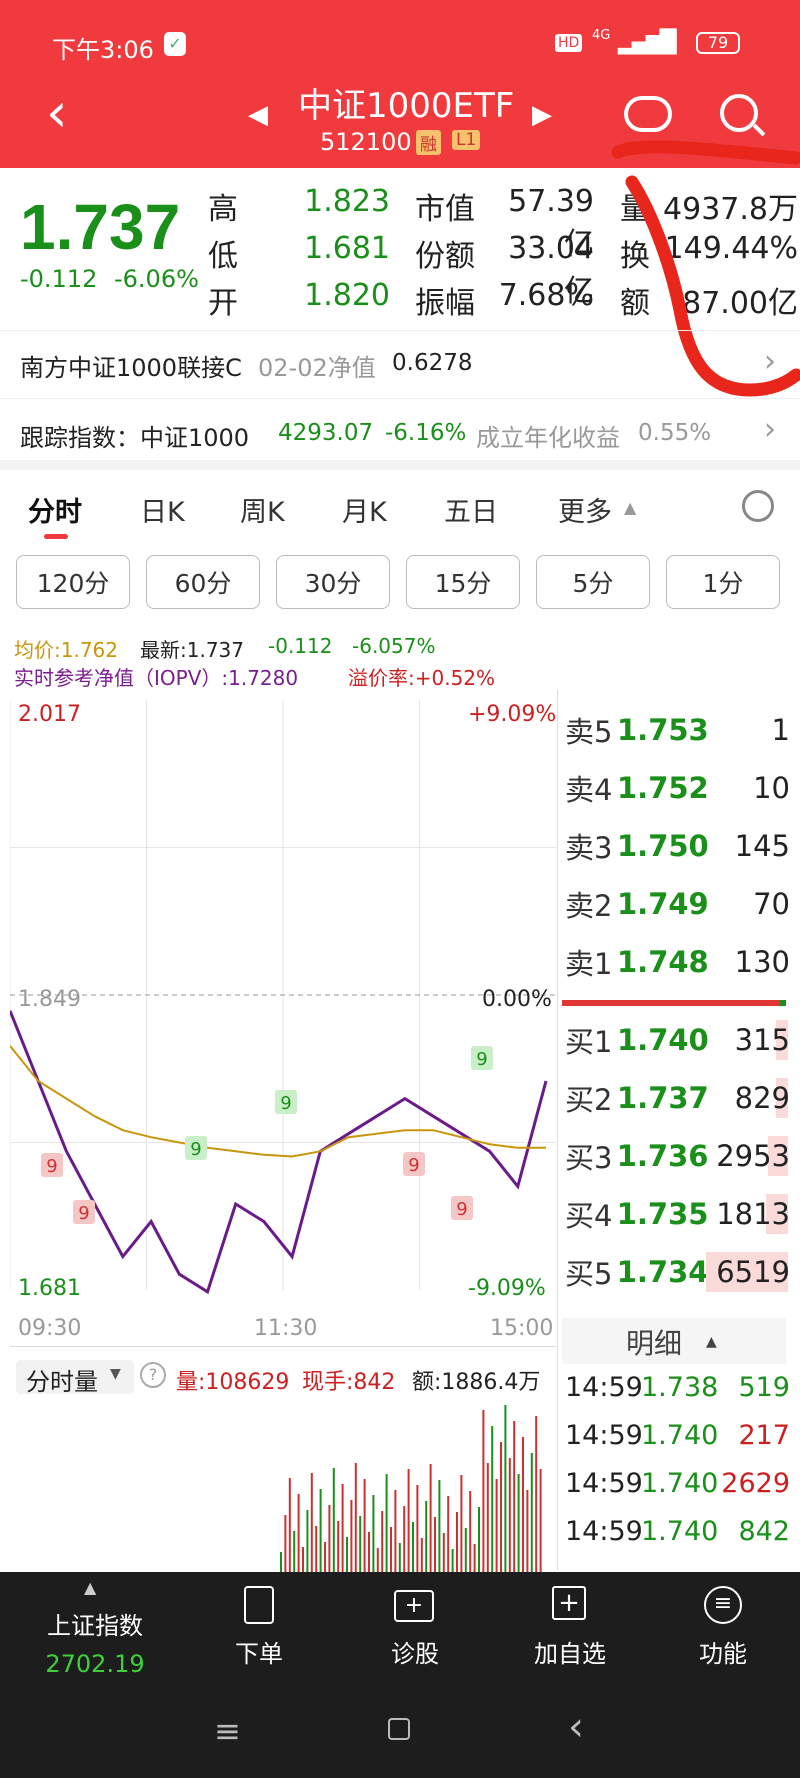 This screenshot has height=1778, width=800. Describe the element at coordinates (55, 509) in the screenshot. I see `tab-intraday: 分时` at that location.